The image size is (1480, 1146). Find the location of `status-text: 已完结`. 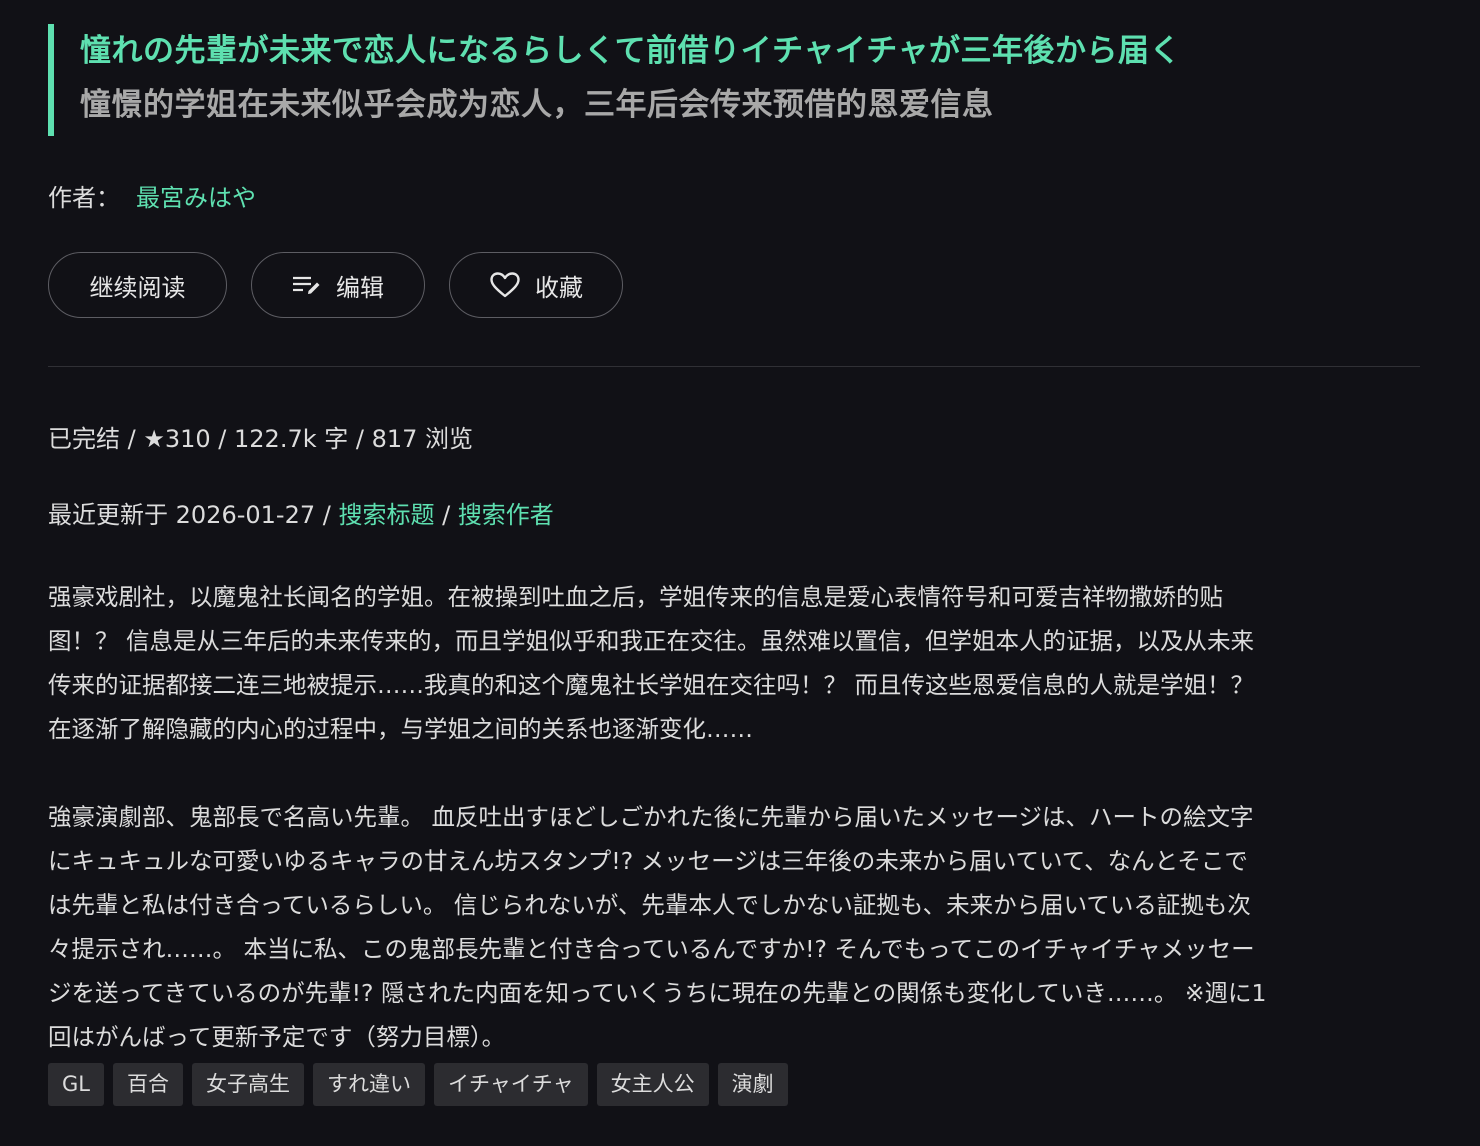

status-text: 已完结 is located at coordinates (84, 439).